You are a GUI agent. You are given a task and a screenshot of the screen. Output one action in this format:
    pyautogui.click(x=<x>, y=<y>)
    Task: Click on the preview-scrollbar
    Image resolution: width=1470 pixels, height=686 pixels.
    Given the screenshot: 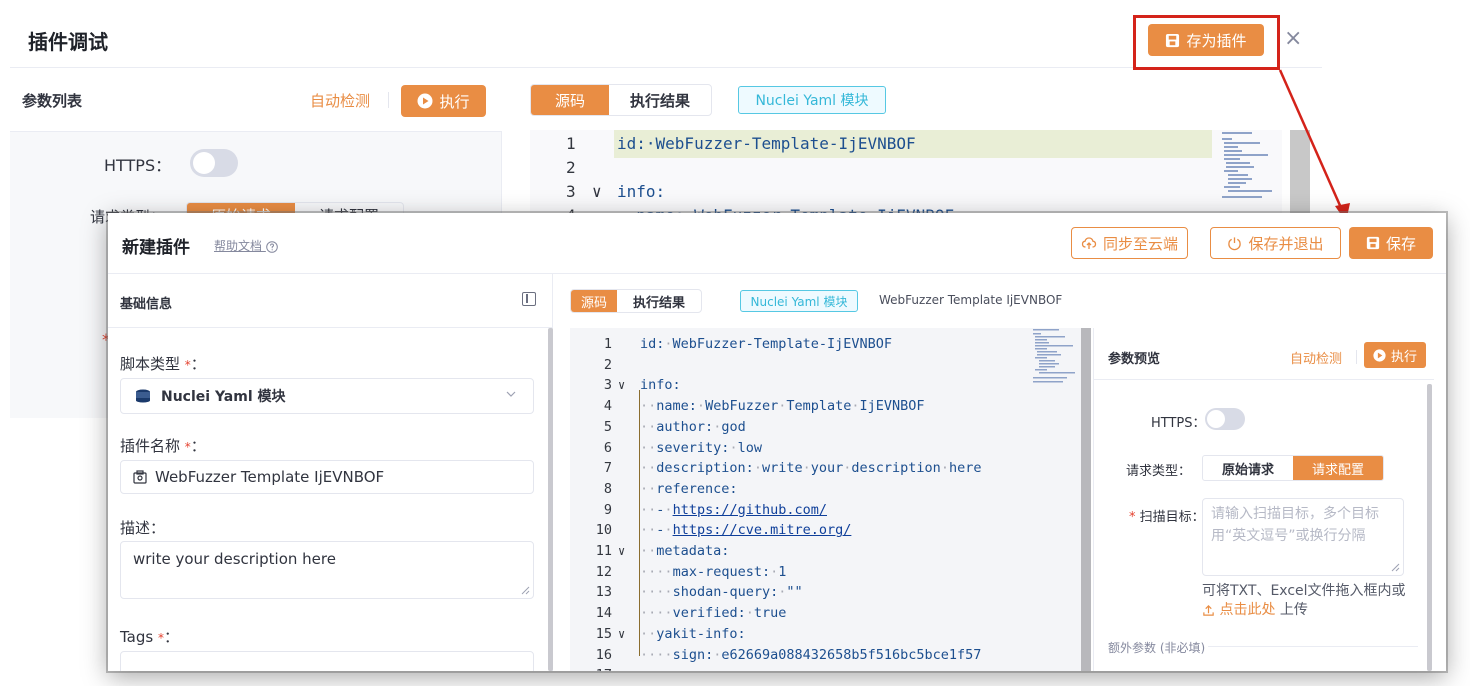 What is the action you would take?
    pyautogui.click(x=1429, y=527)
    